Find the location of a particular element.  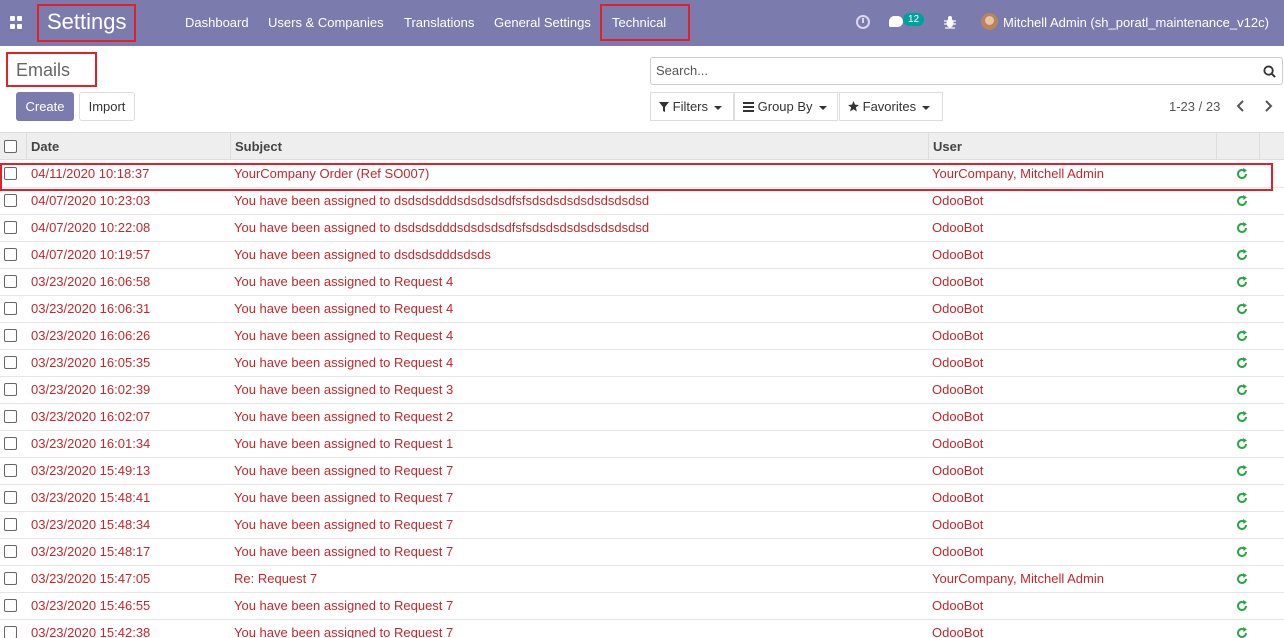

create-button: Create is located at coordinates (45, 106).